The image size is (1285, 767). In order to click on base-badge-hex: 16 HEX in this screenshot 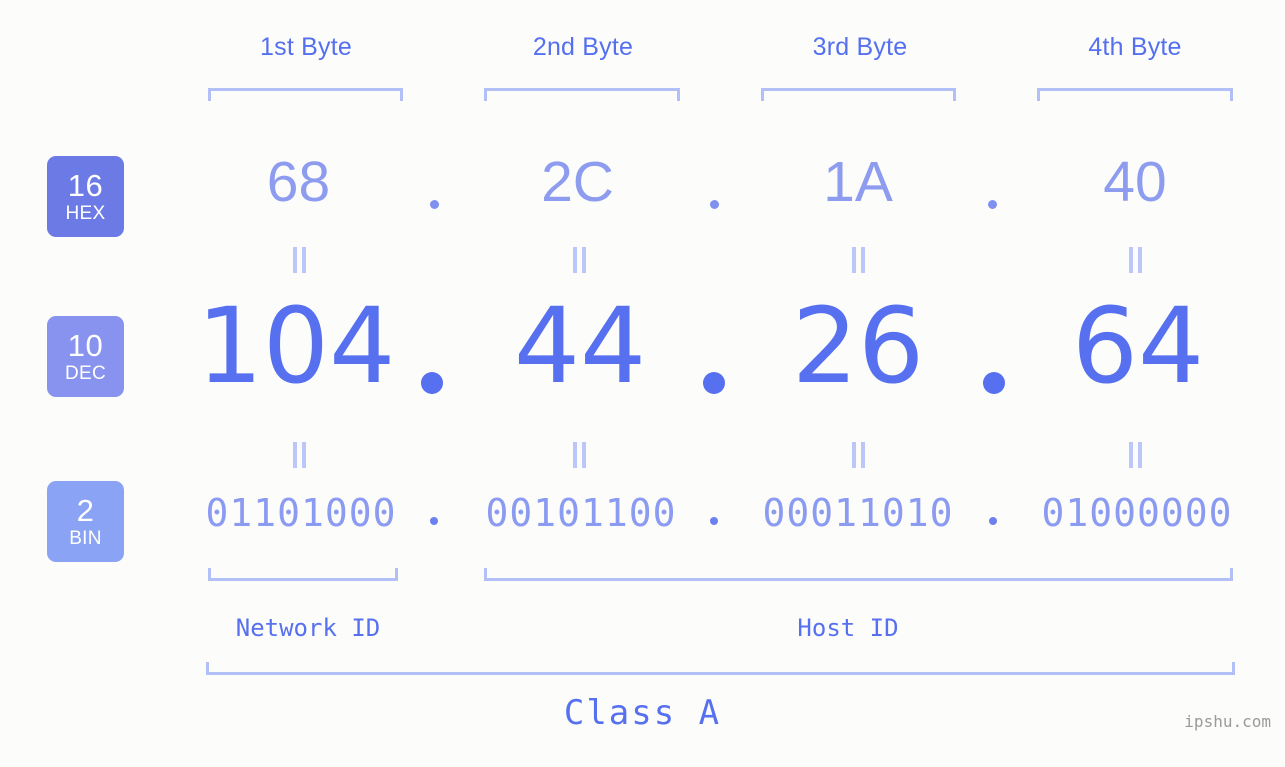, I will do `click(85, 196)`.